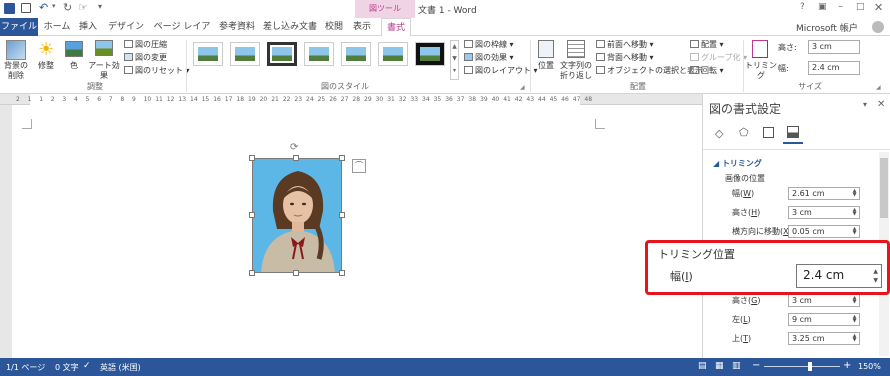 Image resolution: width=890 pixels, height=376 pixels. I want to click on undo-icon: ↶, so click(43, 7).